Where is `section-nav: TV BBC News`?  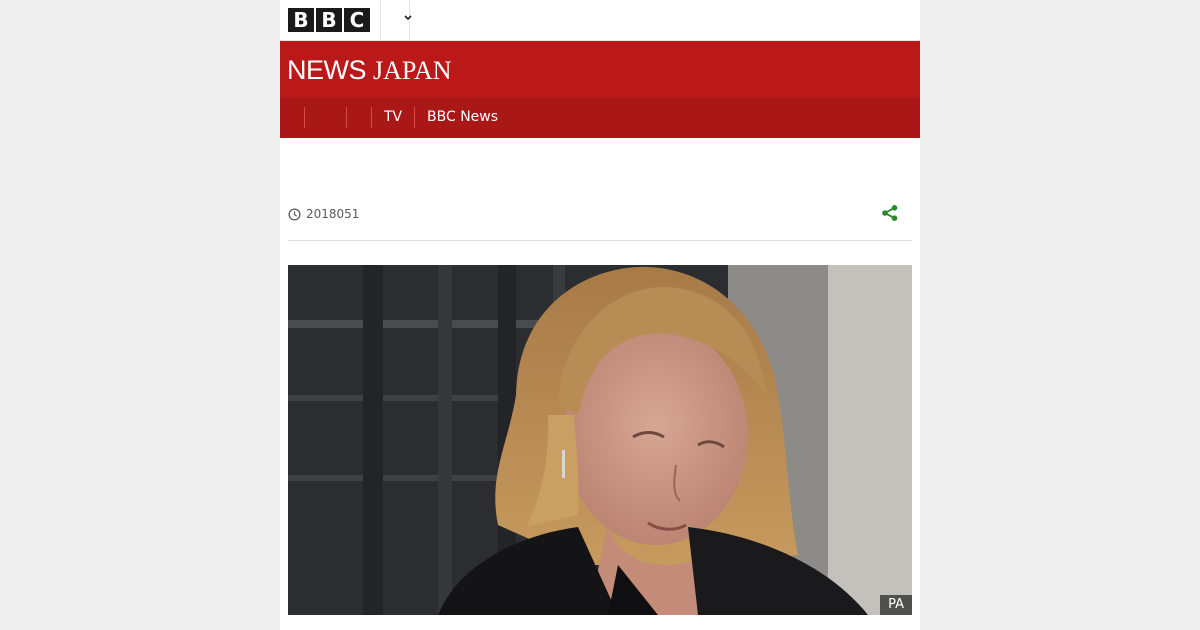 section-nav: TV BBC News is located at coordinates (600, 117).